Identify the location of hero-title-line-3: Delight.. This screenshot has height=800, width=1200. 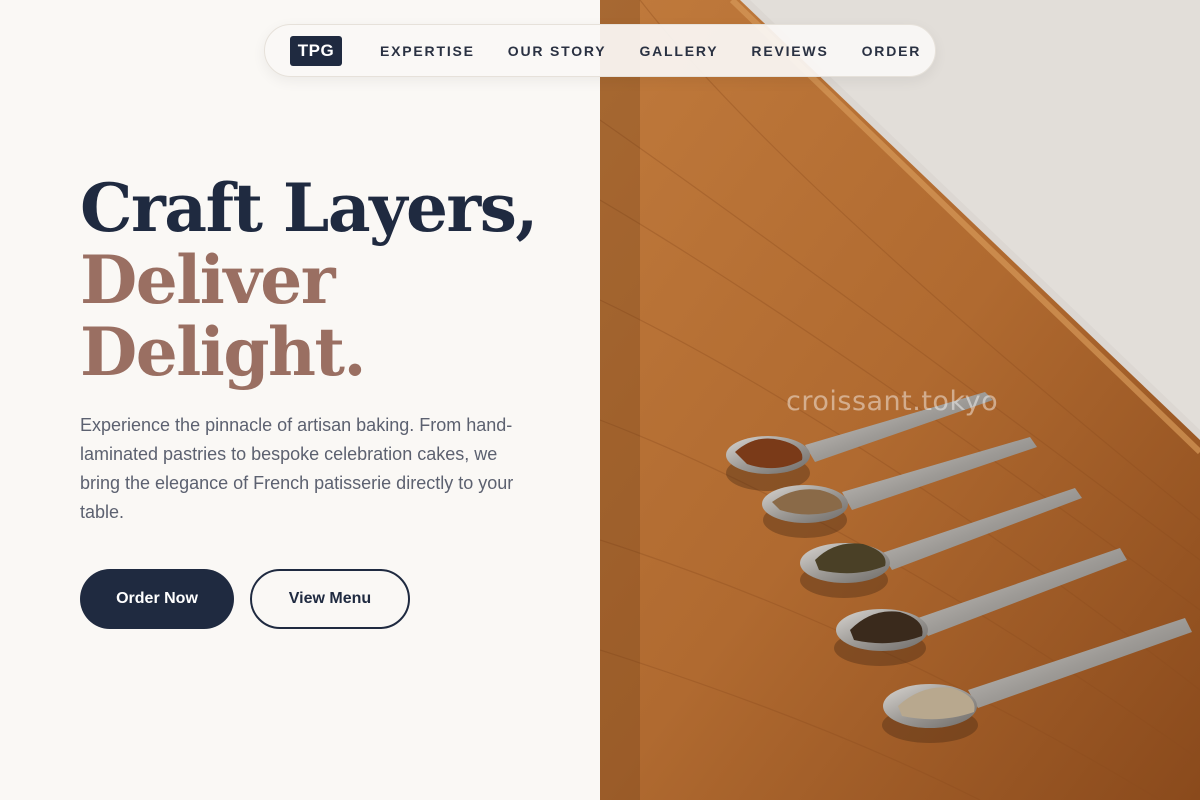
(223, 352).